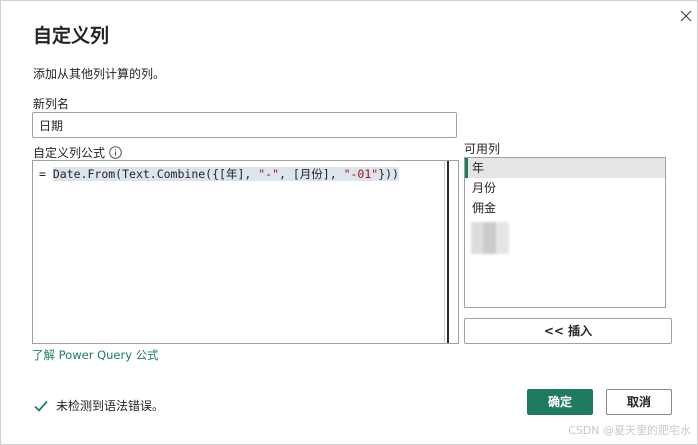  Describe the element at coordinates (565, 237) in the screenshot. I see `column-item-redacted` at that location.